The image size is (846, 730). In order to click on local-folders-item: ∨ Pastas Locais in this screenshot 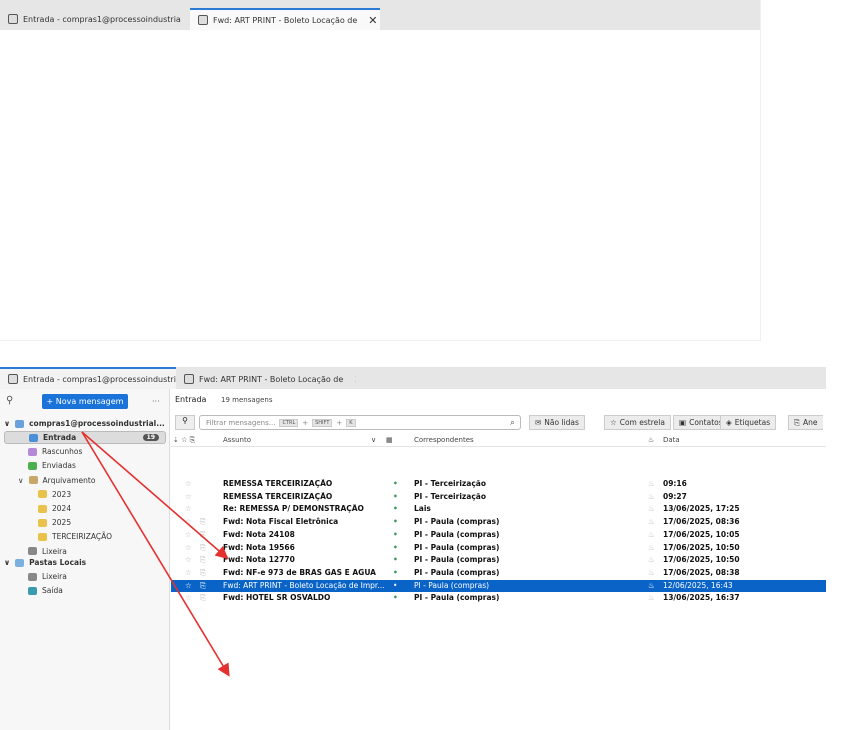, I will do `click(45, 562)`.